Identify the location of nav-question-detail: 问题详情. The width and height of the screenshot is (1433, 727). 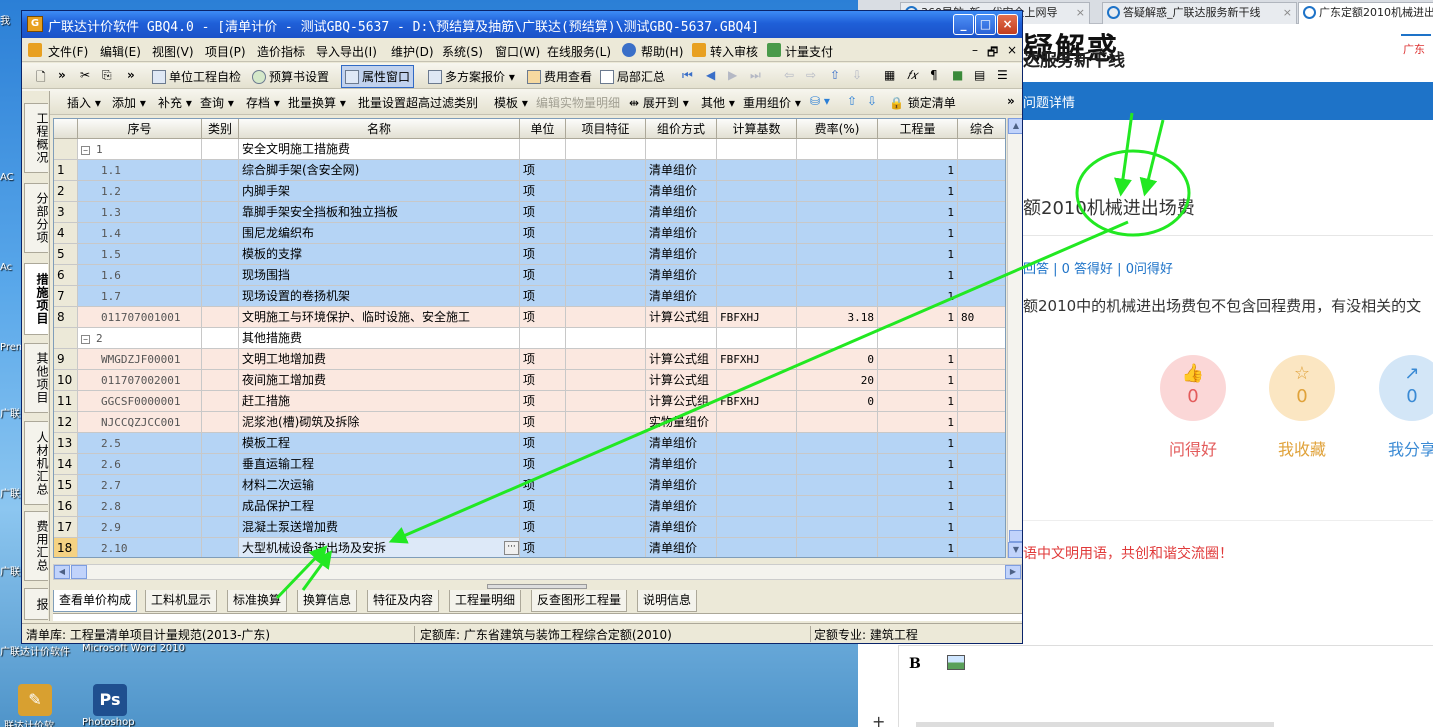
(1049, 101).